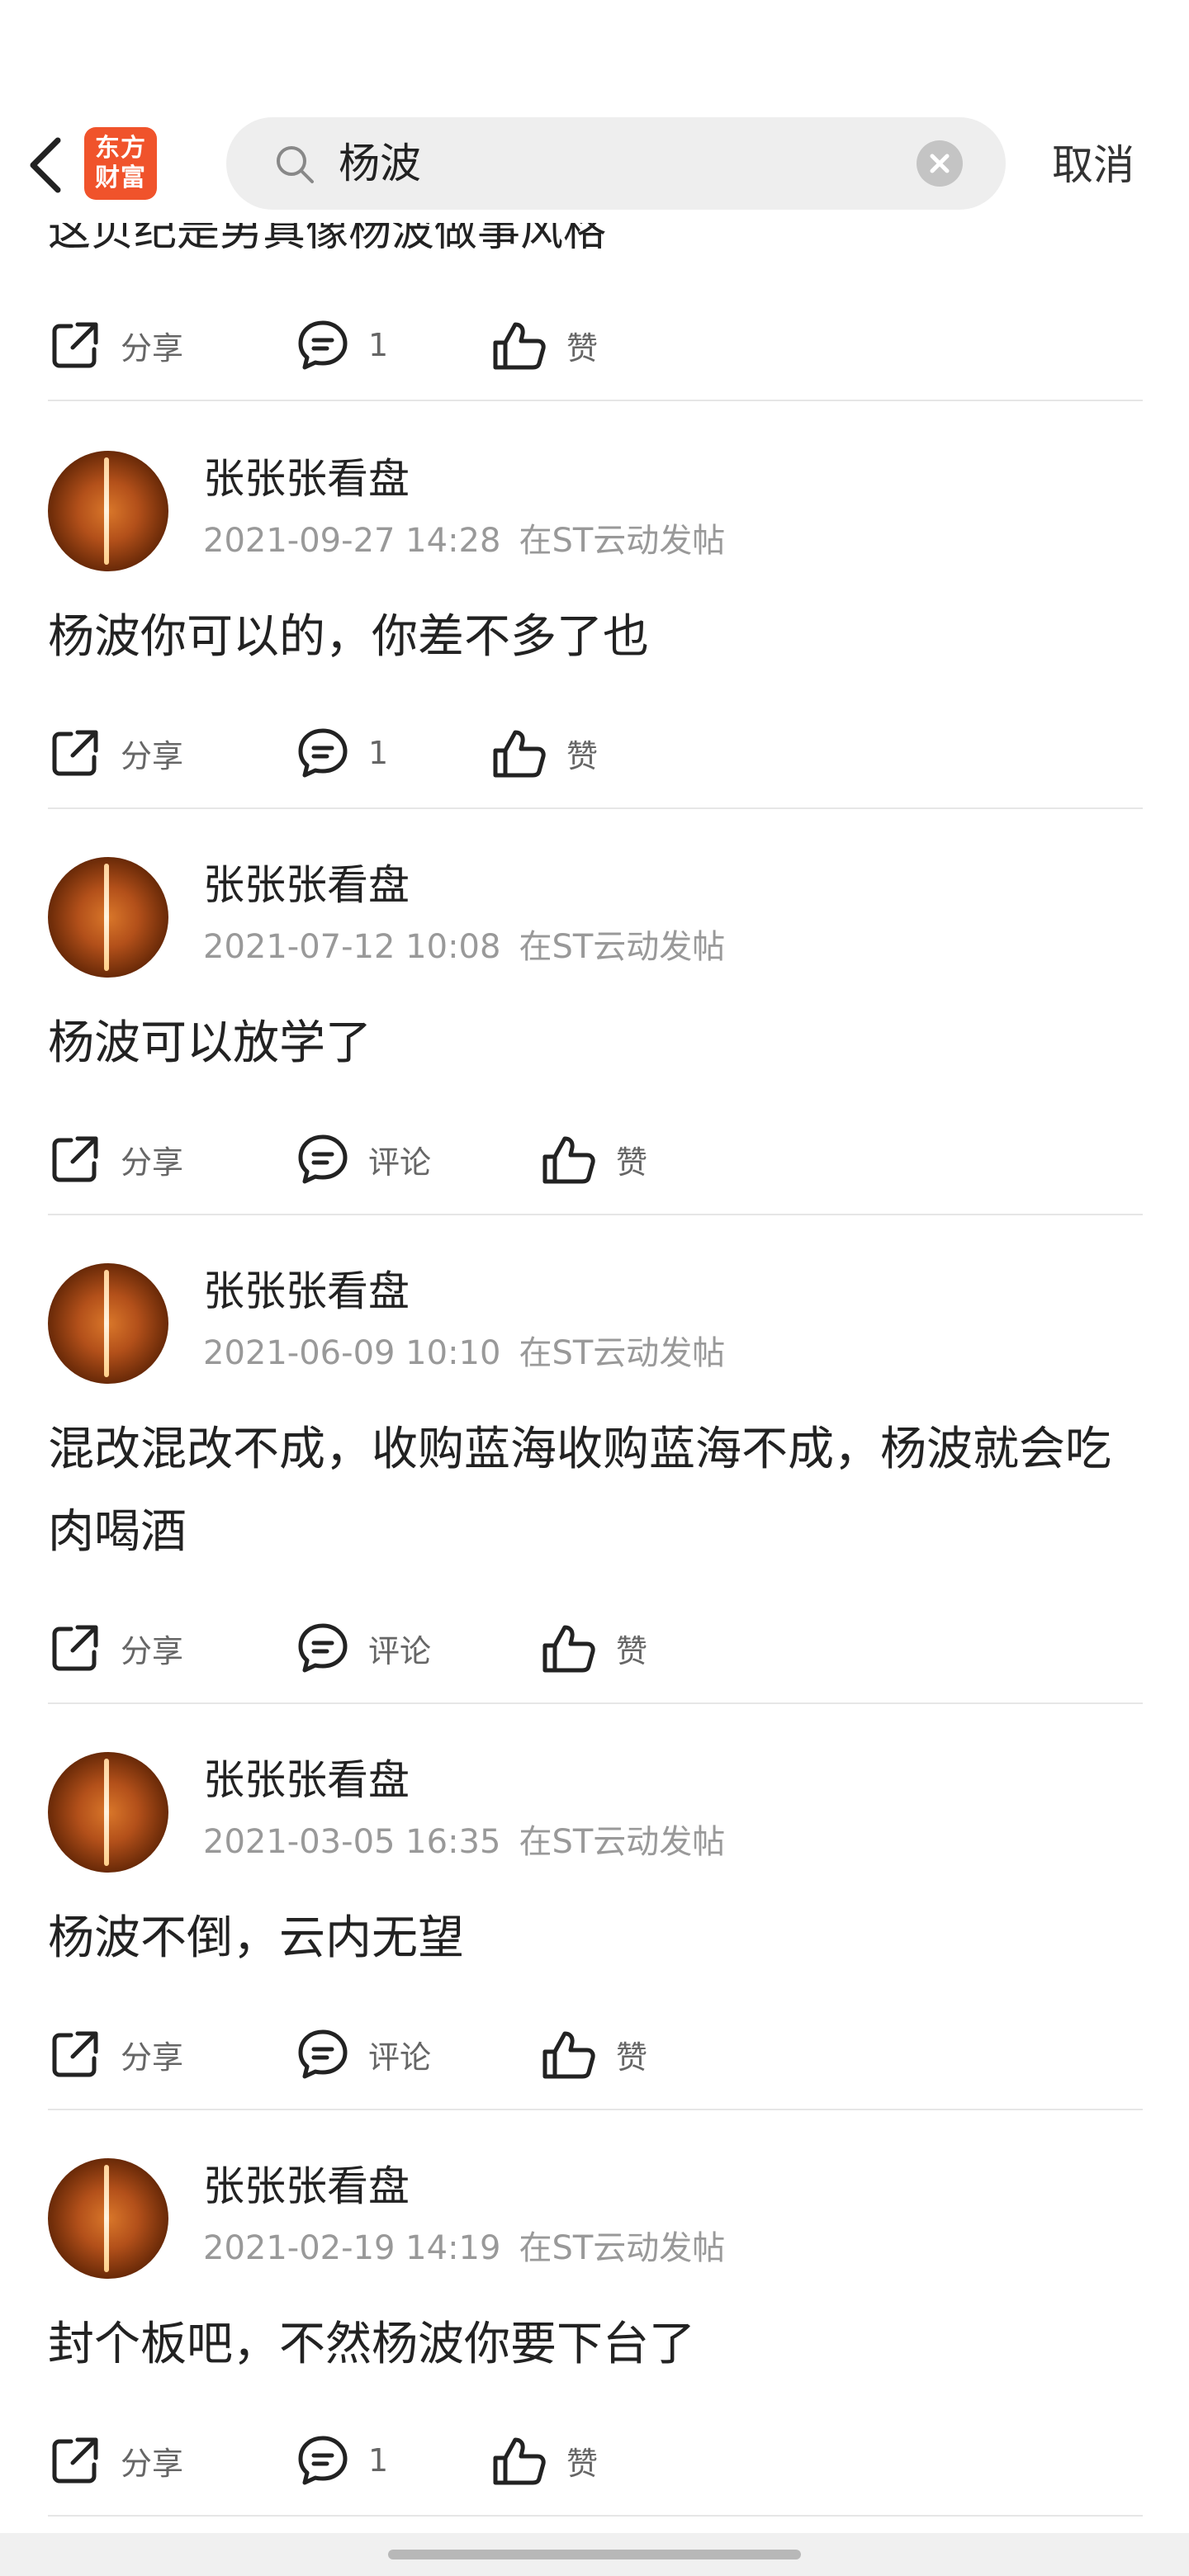  I want to click on post-content: 封个板吧，不然杨波你要下台了, so click(597, 2345).